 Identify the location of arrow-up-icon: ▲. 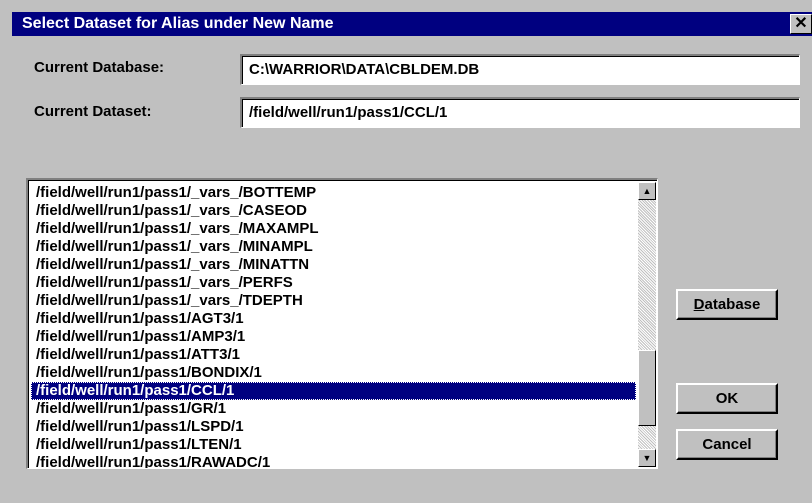
(647, 191).